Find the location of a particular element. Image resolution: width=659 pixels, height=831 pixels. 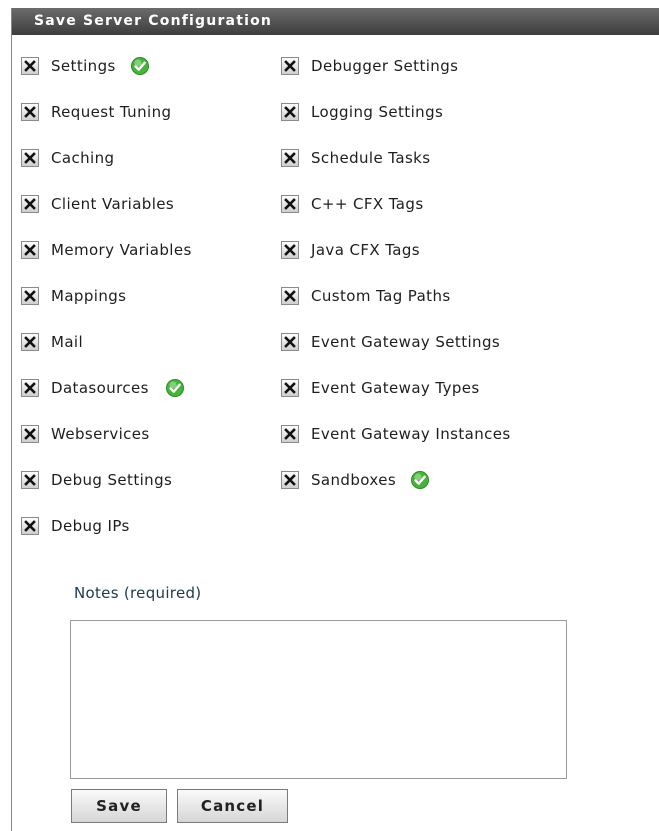

option-debugger-settings: Debugger Settings is located at coordinates (369, 66).